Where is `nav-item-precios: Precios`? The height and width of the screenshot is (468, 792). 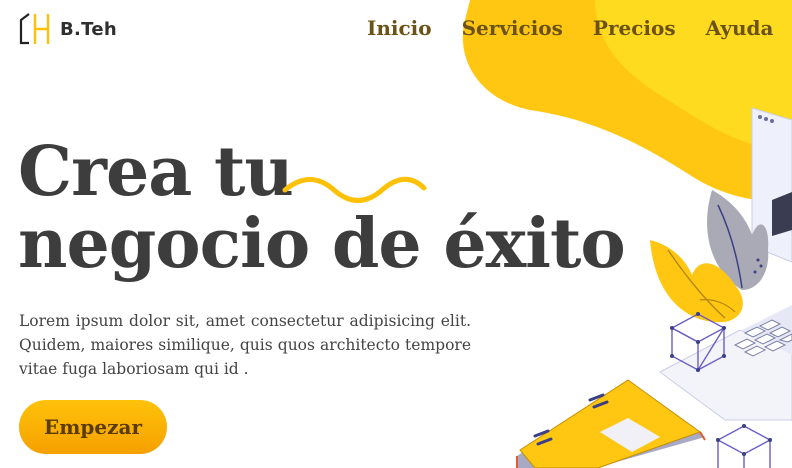
nav-item-precios: Precios is located at coordinates (634, 28).